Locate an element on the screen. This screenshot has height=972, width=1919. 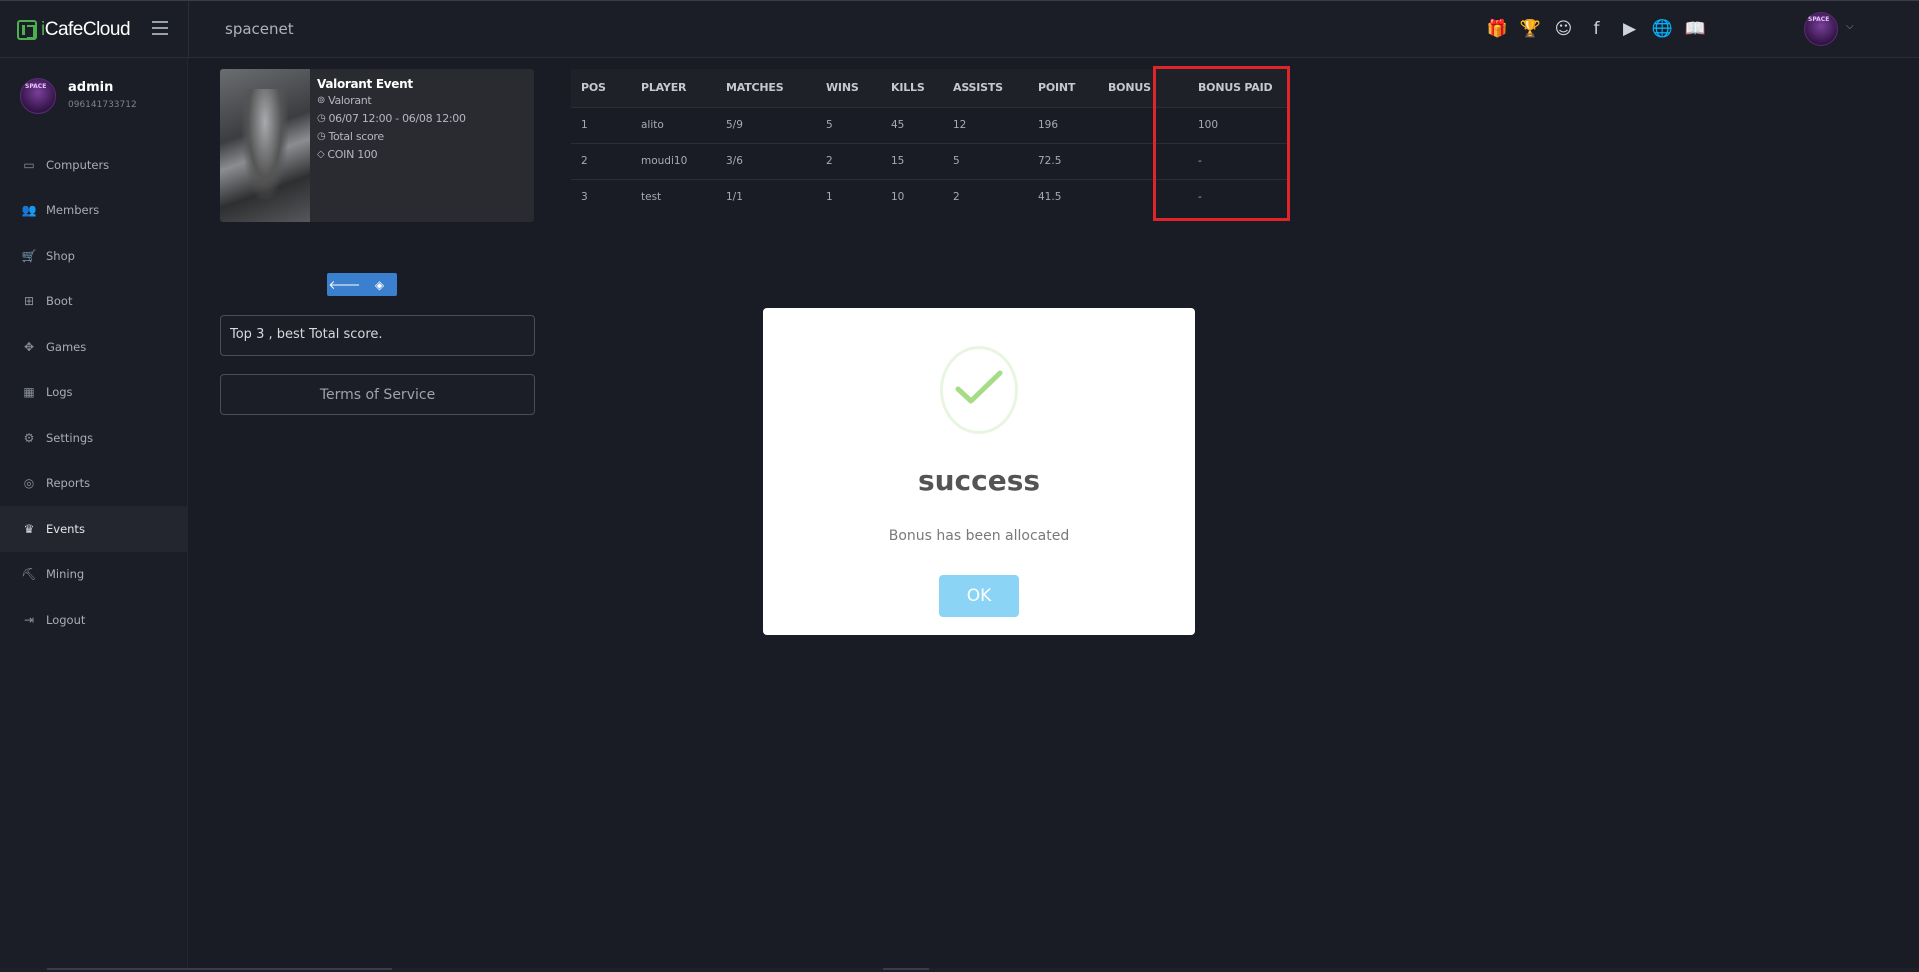
sidebar-item-members: 👥 Members is located at coordinates (94, 211).